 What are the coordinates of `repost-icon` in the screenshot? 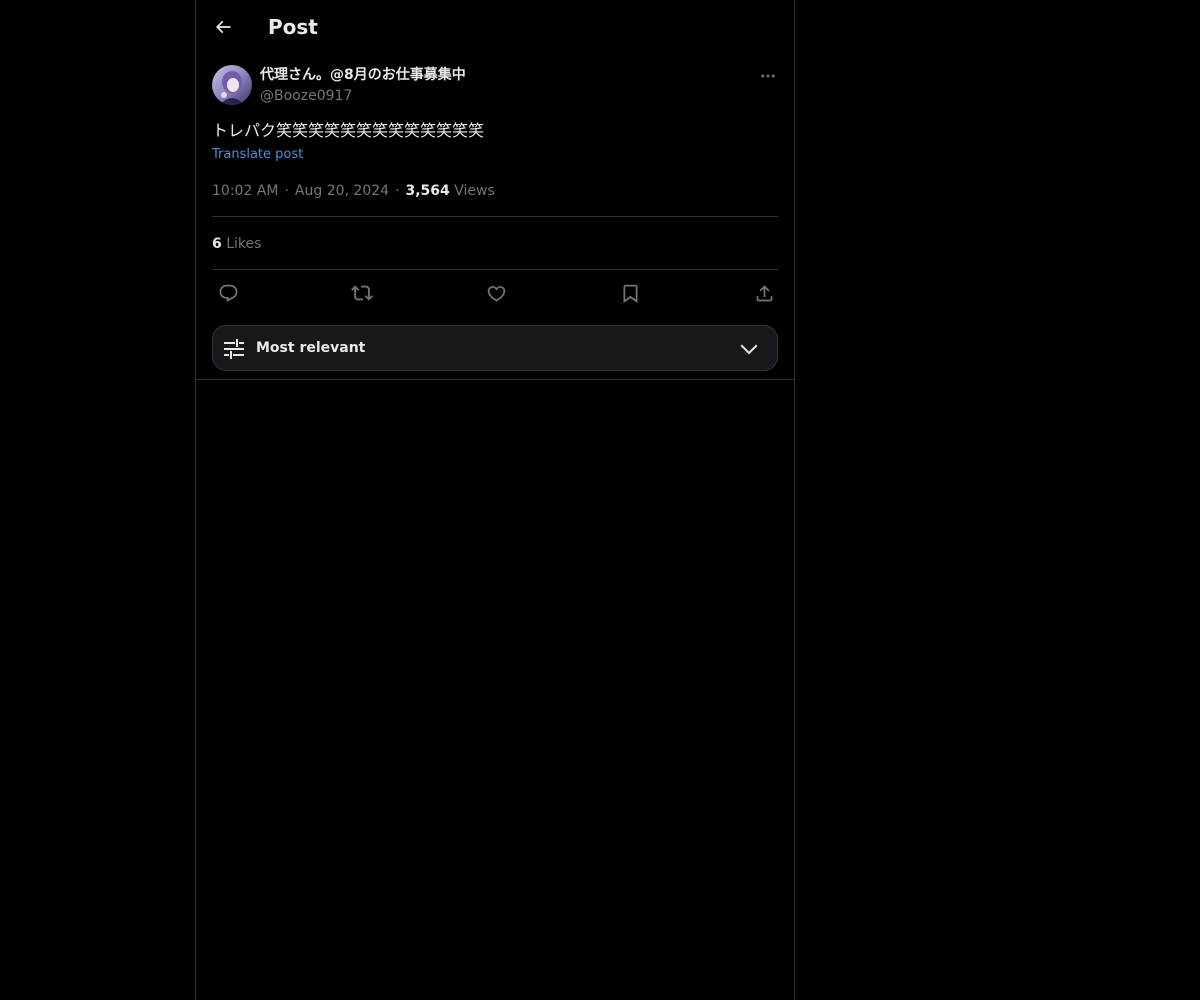 It's located at (362, 293).